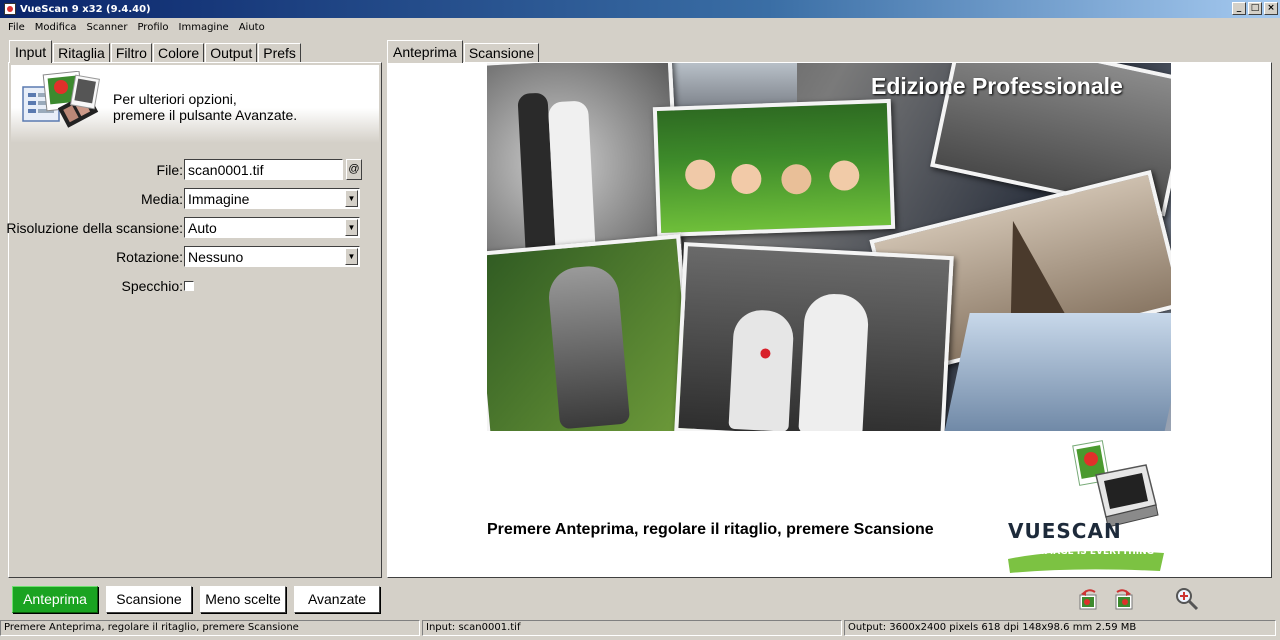  What do you see at coordinates (31, 51) in the screenshot?
I see `tab-input: Input` at bounding box center [31, 51].